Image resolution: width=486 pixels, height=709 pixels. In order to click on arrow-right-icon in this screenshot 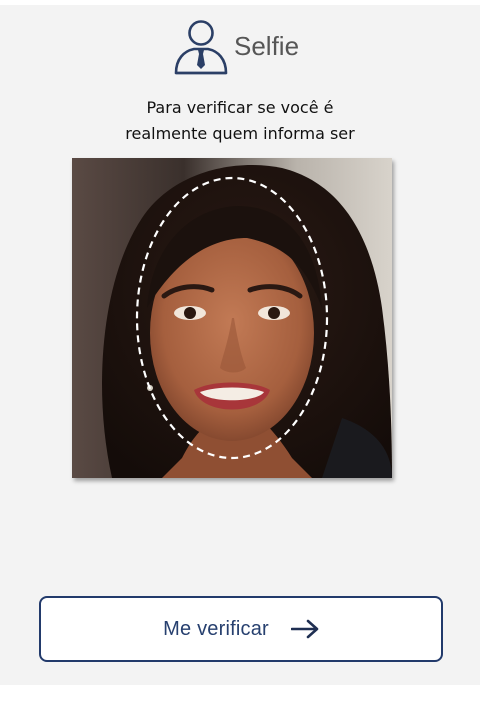, I will do `click(304, 629)`.